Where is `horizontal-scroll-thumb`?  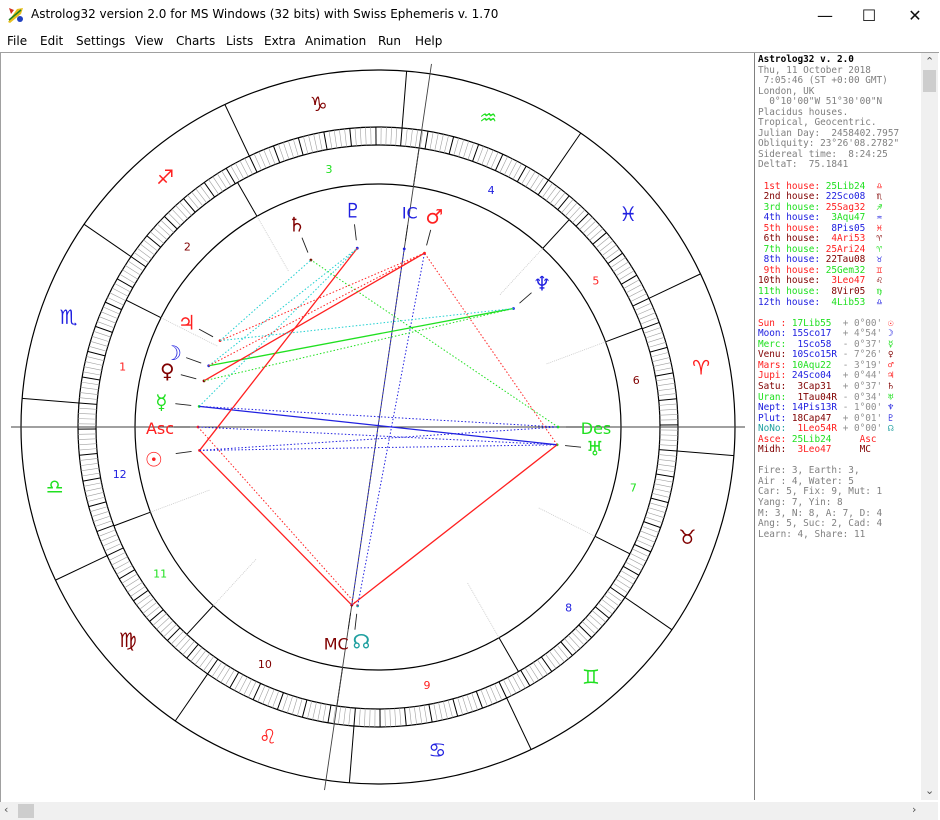 horizontal-scroll-thumb is located at coordinates (26, 811).